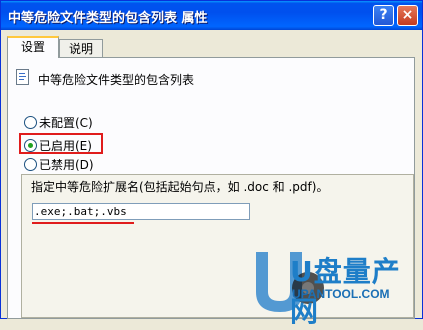 The image size is (423, 330). Describe the element at coordinates (341, 294) in the screenshot. I see `watermark-site: UPANTOOL.COM` at that location.